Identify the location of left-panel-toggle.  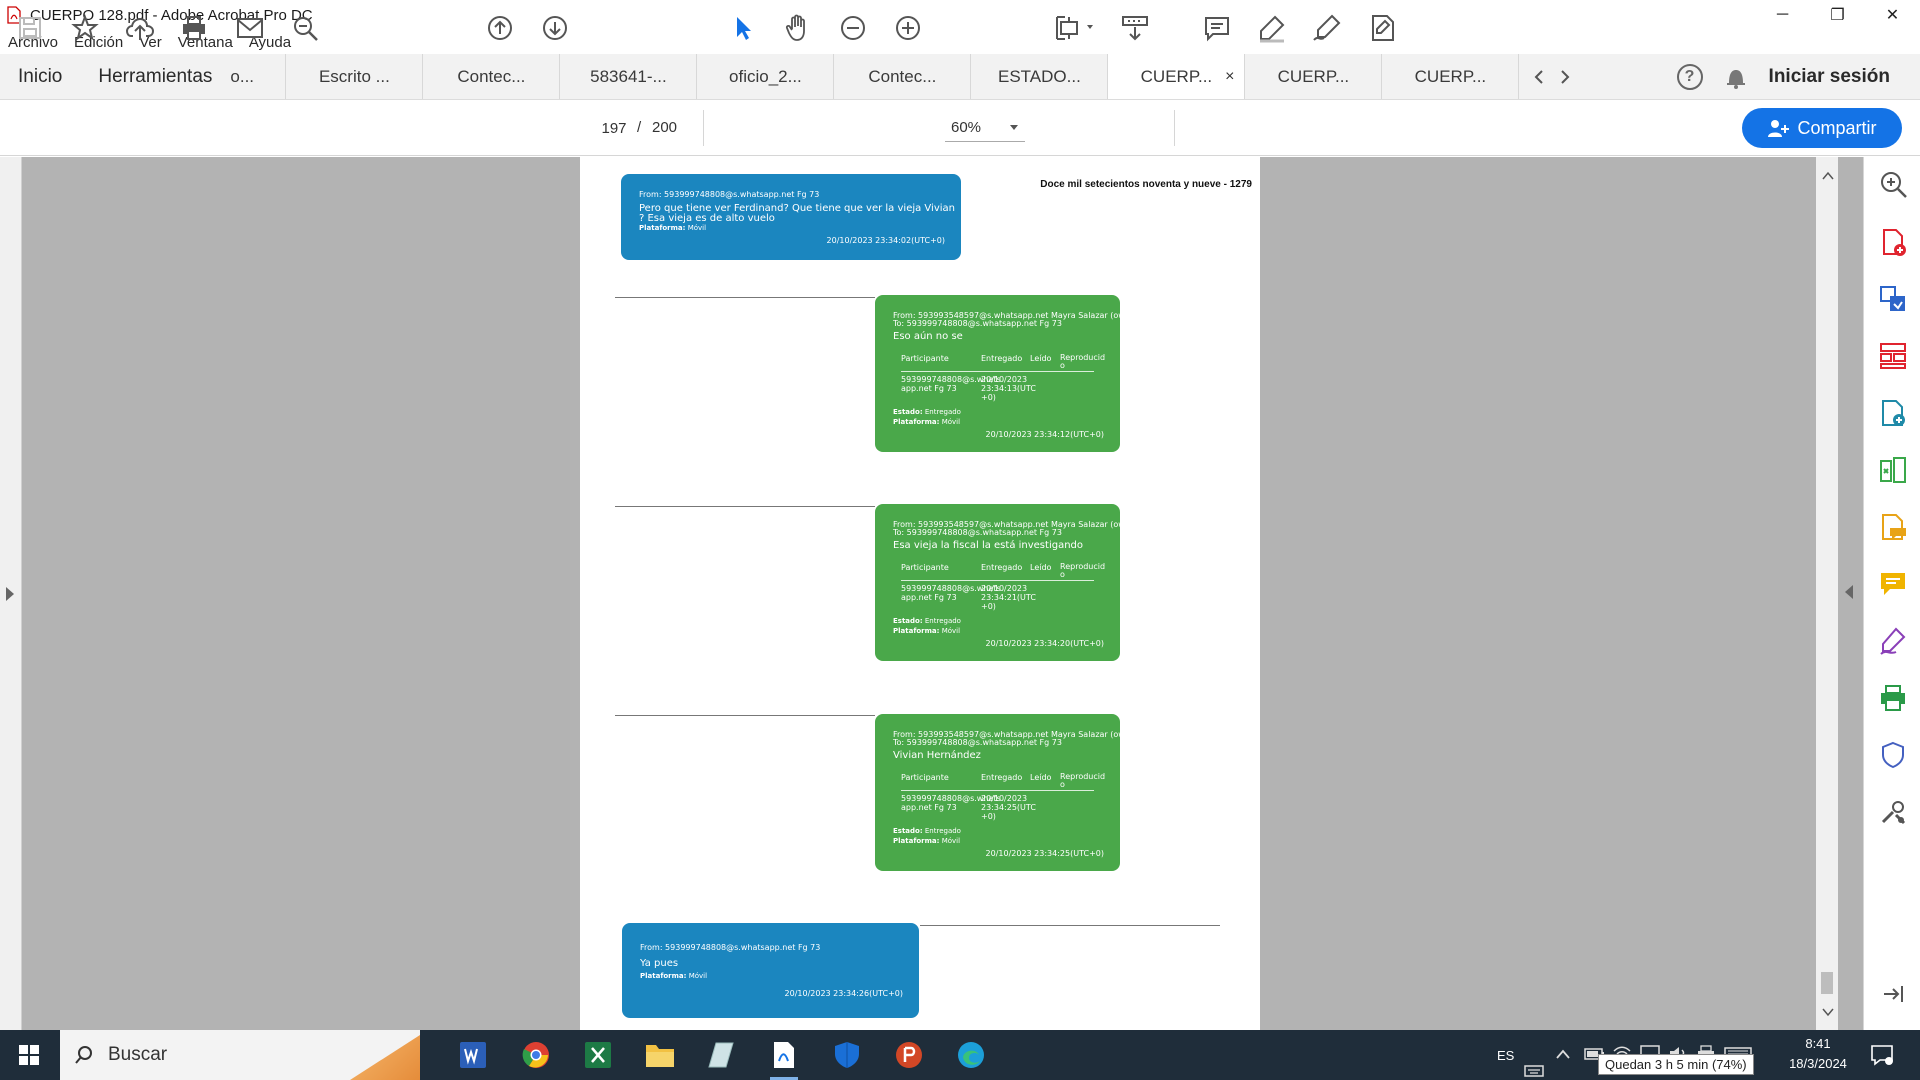
(11, 593).